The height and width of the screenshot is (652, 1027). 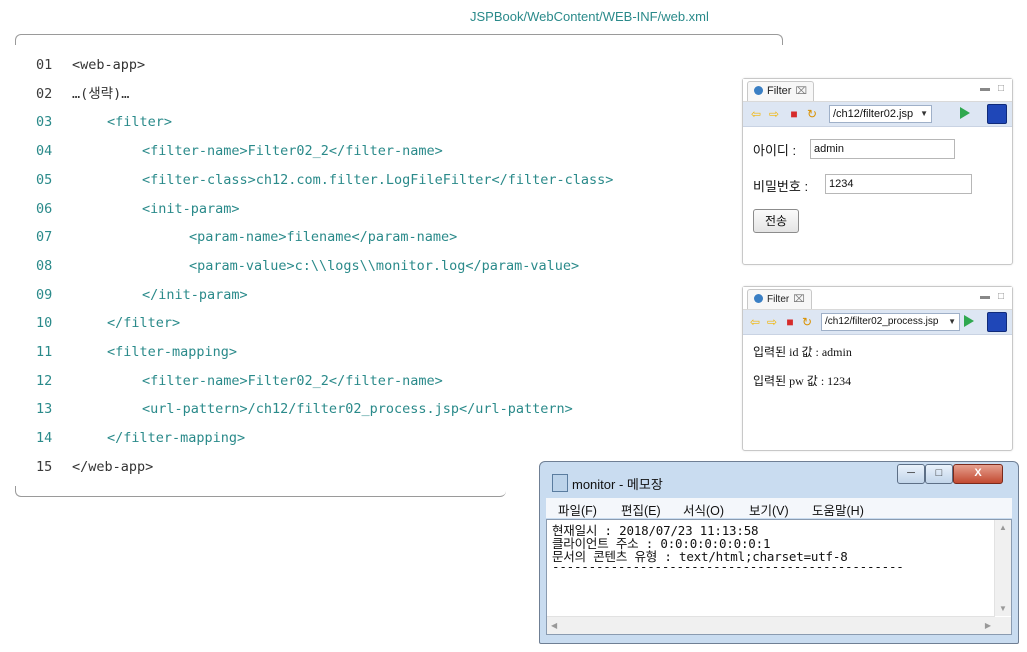 What do you see at coordinates (554, 625) in the screenshot?
I see `scroll-left-icon: ◀` at bounding box center [554, 625].